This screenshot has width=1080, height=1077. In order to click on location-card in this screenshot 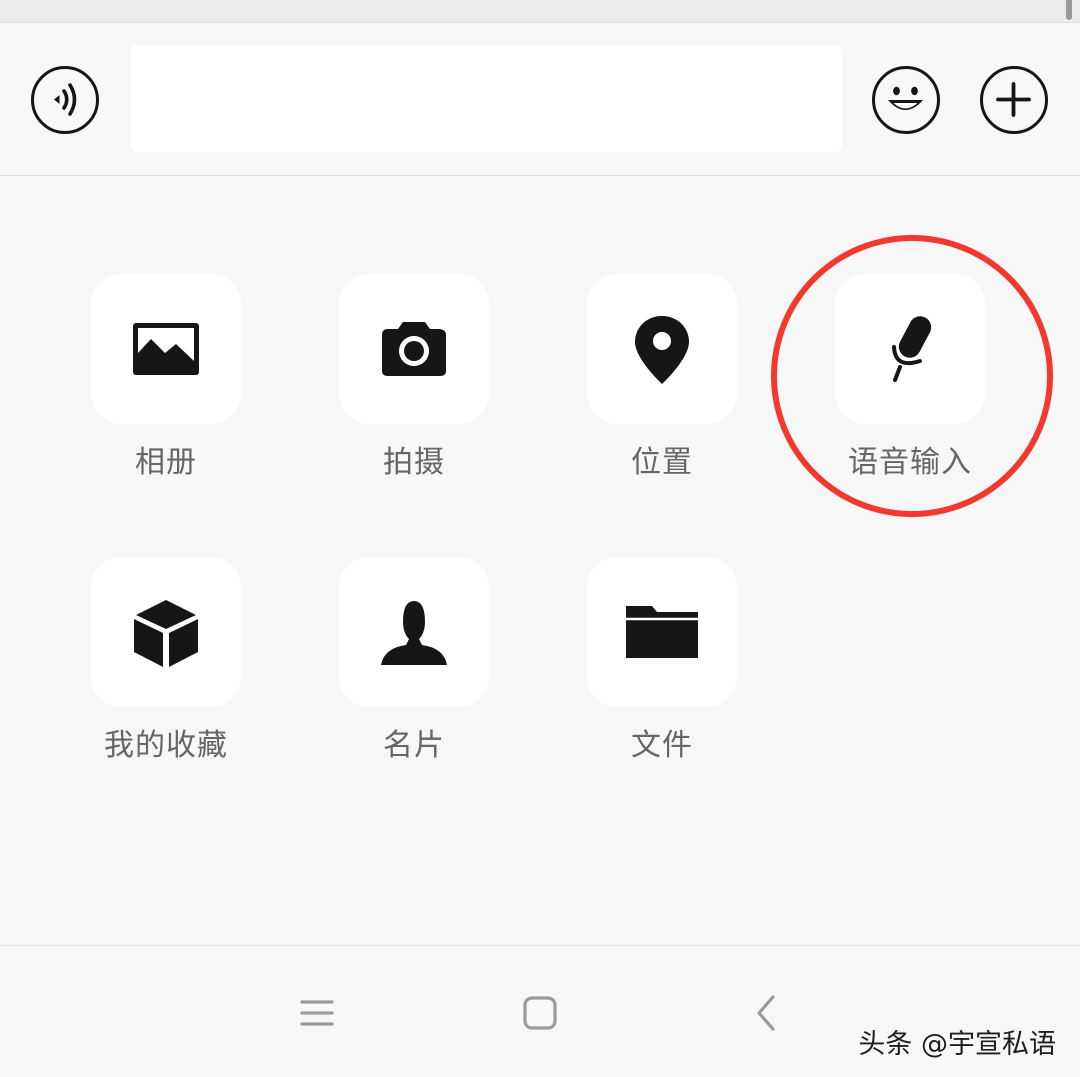, I will do `click(662, 349)`.